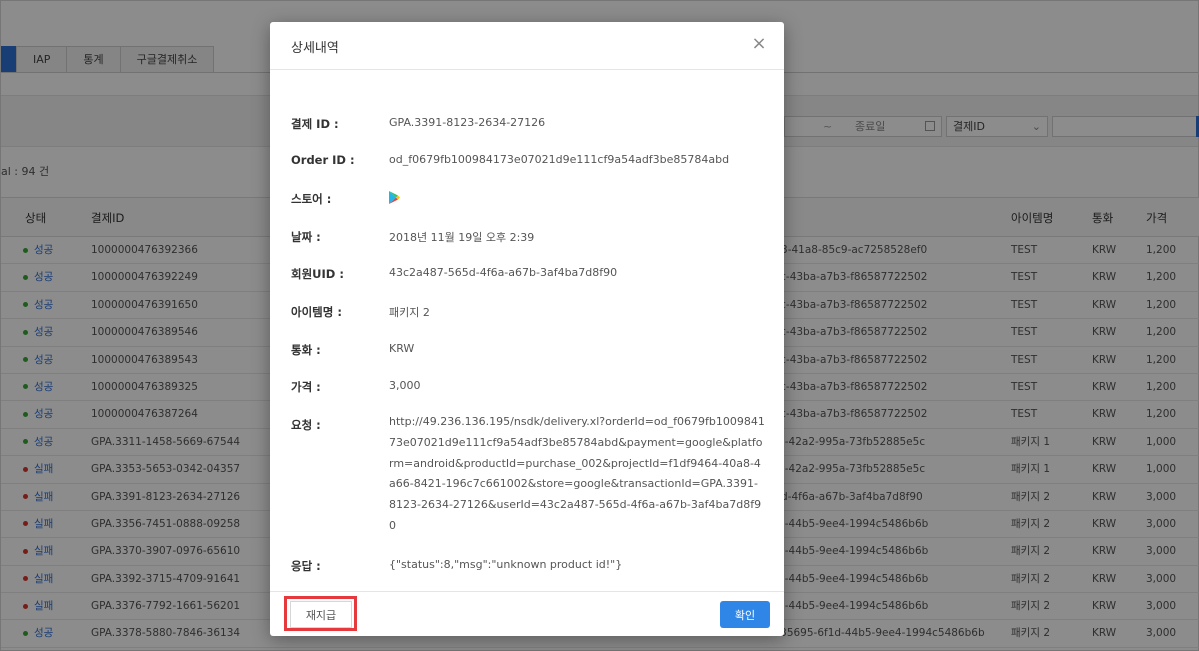 The height and width of the screenshot is (651, 1199). What do you see at coordinates (462, 237) in the screenshot?
I see `date-value: 2018년 11월 19일 오후 2:39` at bounding box center [462, 237].